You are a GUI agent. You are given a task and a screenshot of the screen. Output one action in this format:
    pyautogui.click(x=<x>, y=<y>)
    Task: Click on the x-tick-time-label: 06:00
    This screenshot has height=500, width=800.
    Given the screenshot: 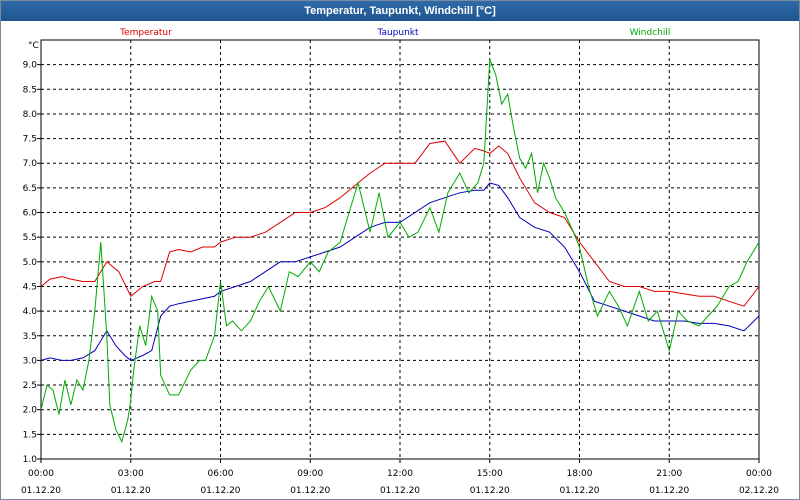 What is the action you would take?
    pyautogui.click(x=221, y=474)
    